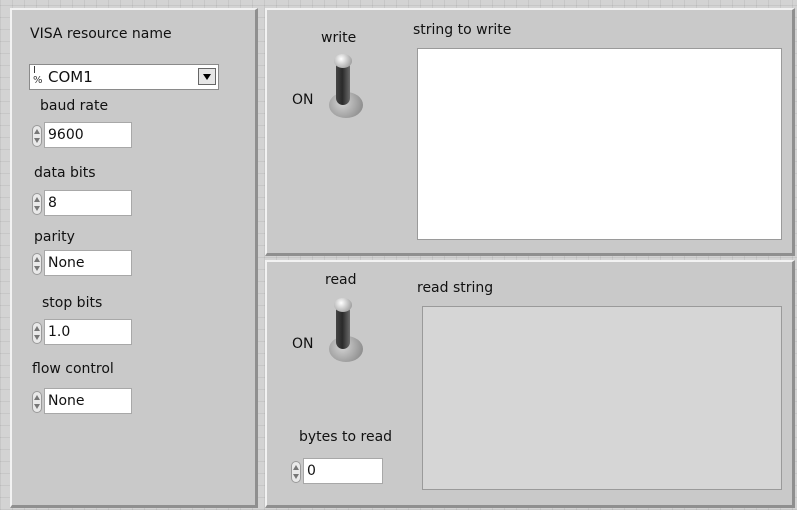 This screenshot has width=797, height=510. What do you see at coordinates (65, 173) in the screenshot?
I see `data-bits-label: data bits` at bounding box center [65, 173].